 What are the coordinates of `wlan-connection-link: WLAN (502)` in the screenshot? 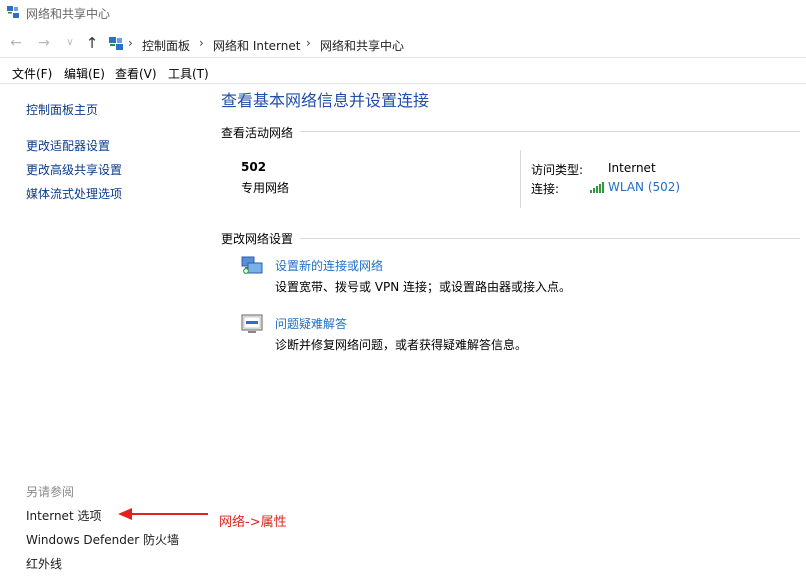 It's located at (644, 187).